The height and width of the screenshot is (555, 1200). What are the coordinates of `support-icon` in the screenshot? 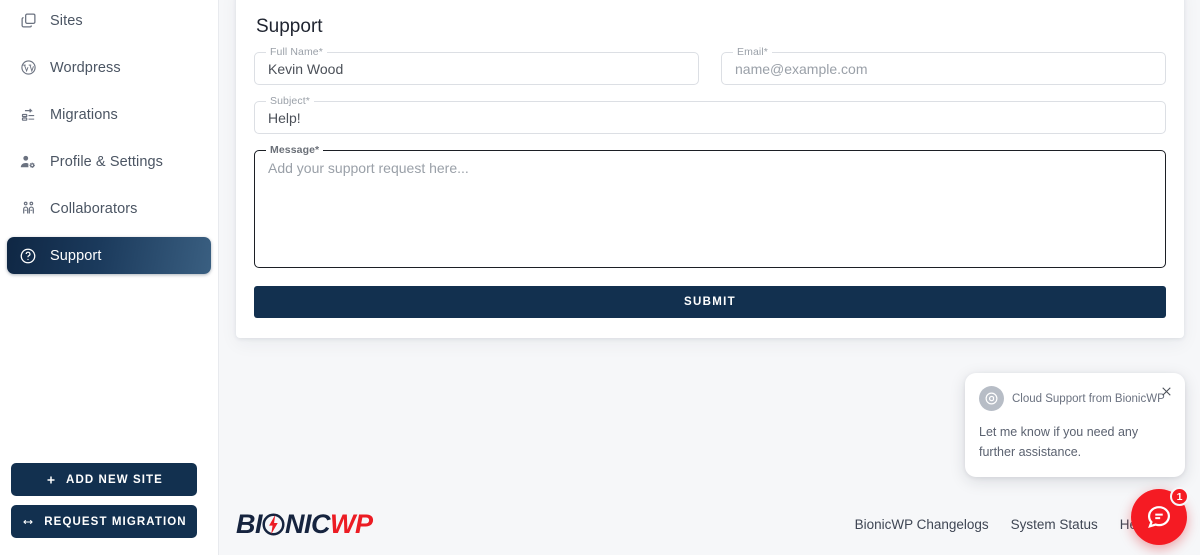 It's located at (28, 256).